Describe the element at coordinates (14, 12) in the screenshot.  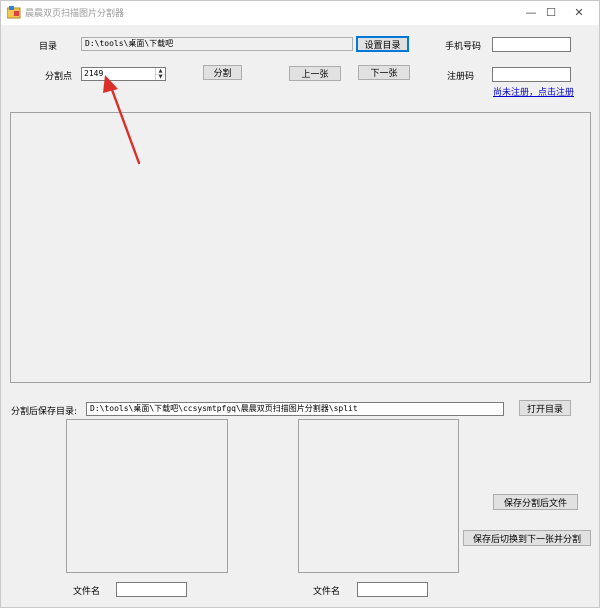
I see `app-icon` at that location.